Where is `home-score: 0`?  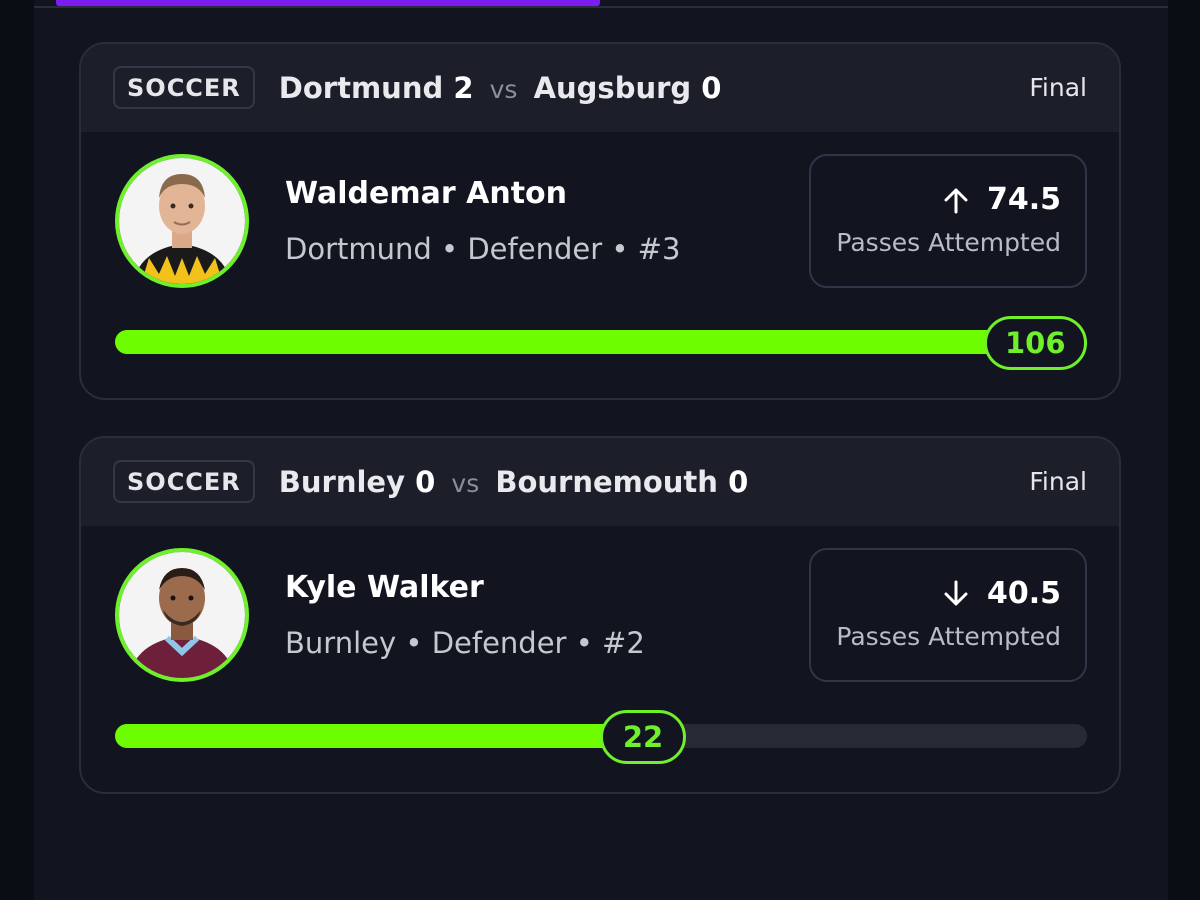
home-score: 0 is located at coordinates (425, 481).